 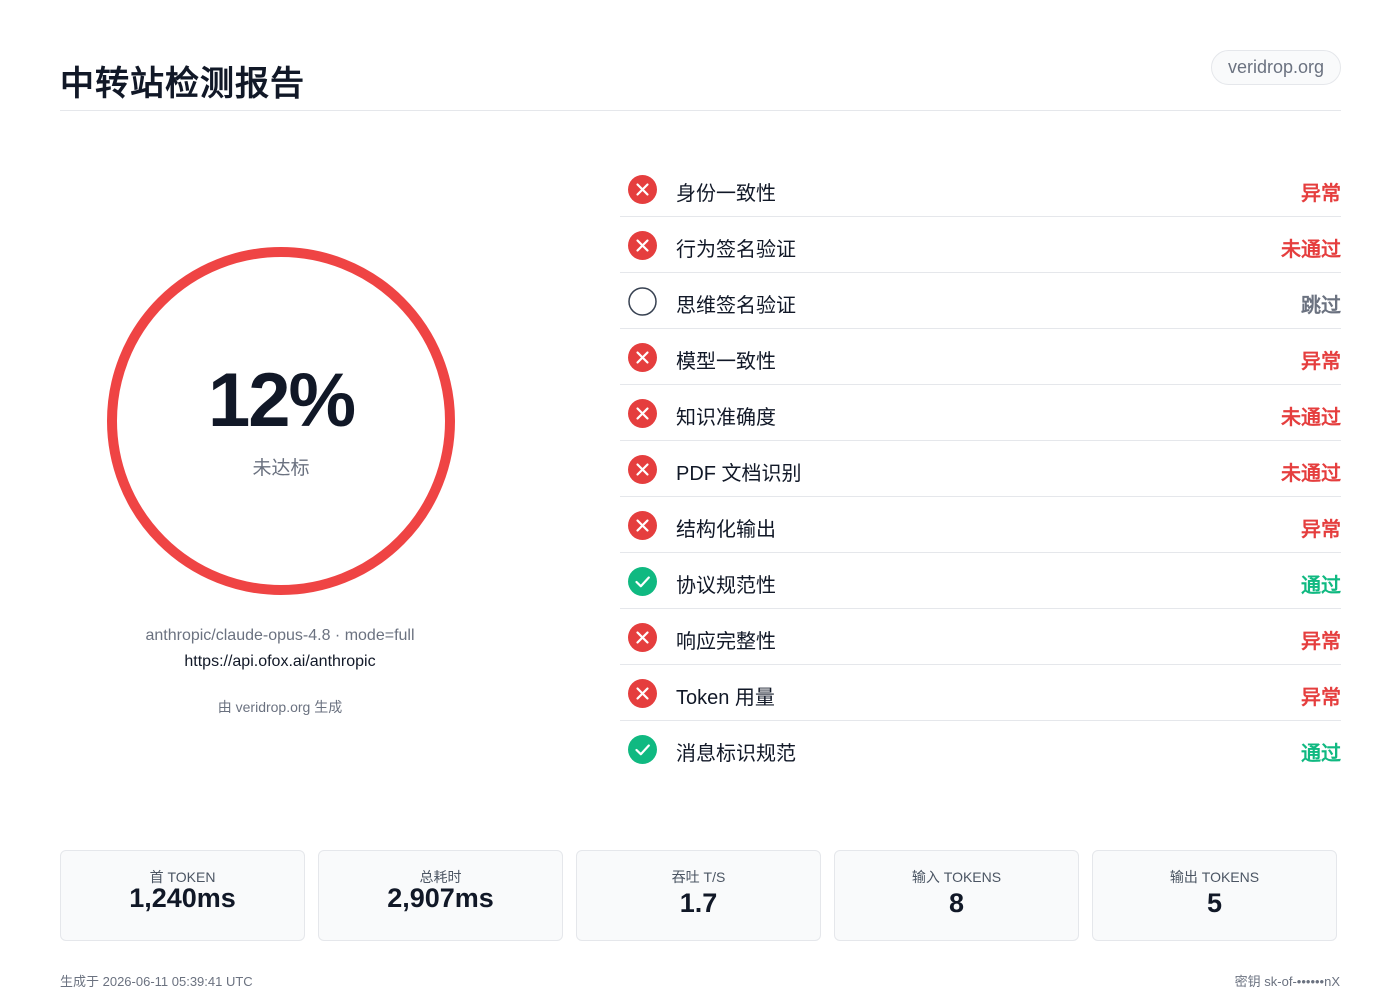 What do you see at coordinates (726, 362) in the screenshot?
I see `check-label: 模型一致性` at bounding box center [726, 362].